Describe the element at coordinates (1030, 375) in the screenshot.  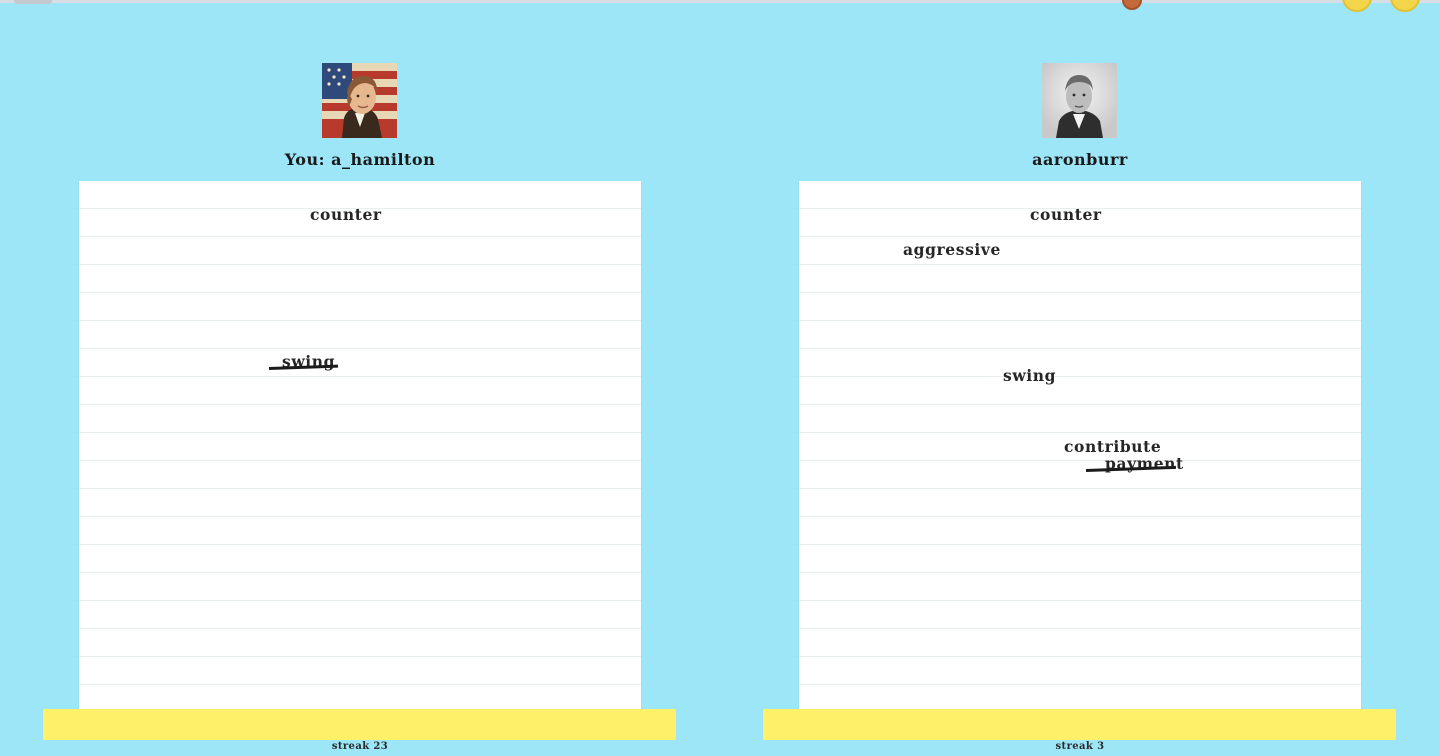
I see `word-entry: swing` at that location.